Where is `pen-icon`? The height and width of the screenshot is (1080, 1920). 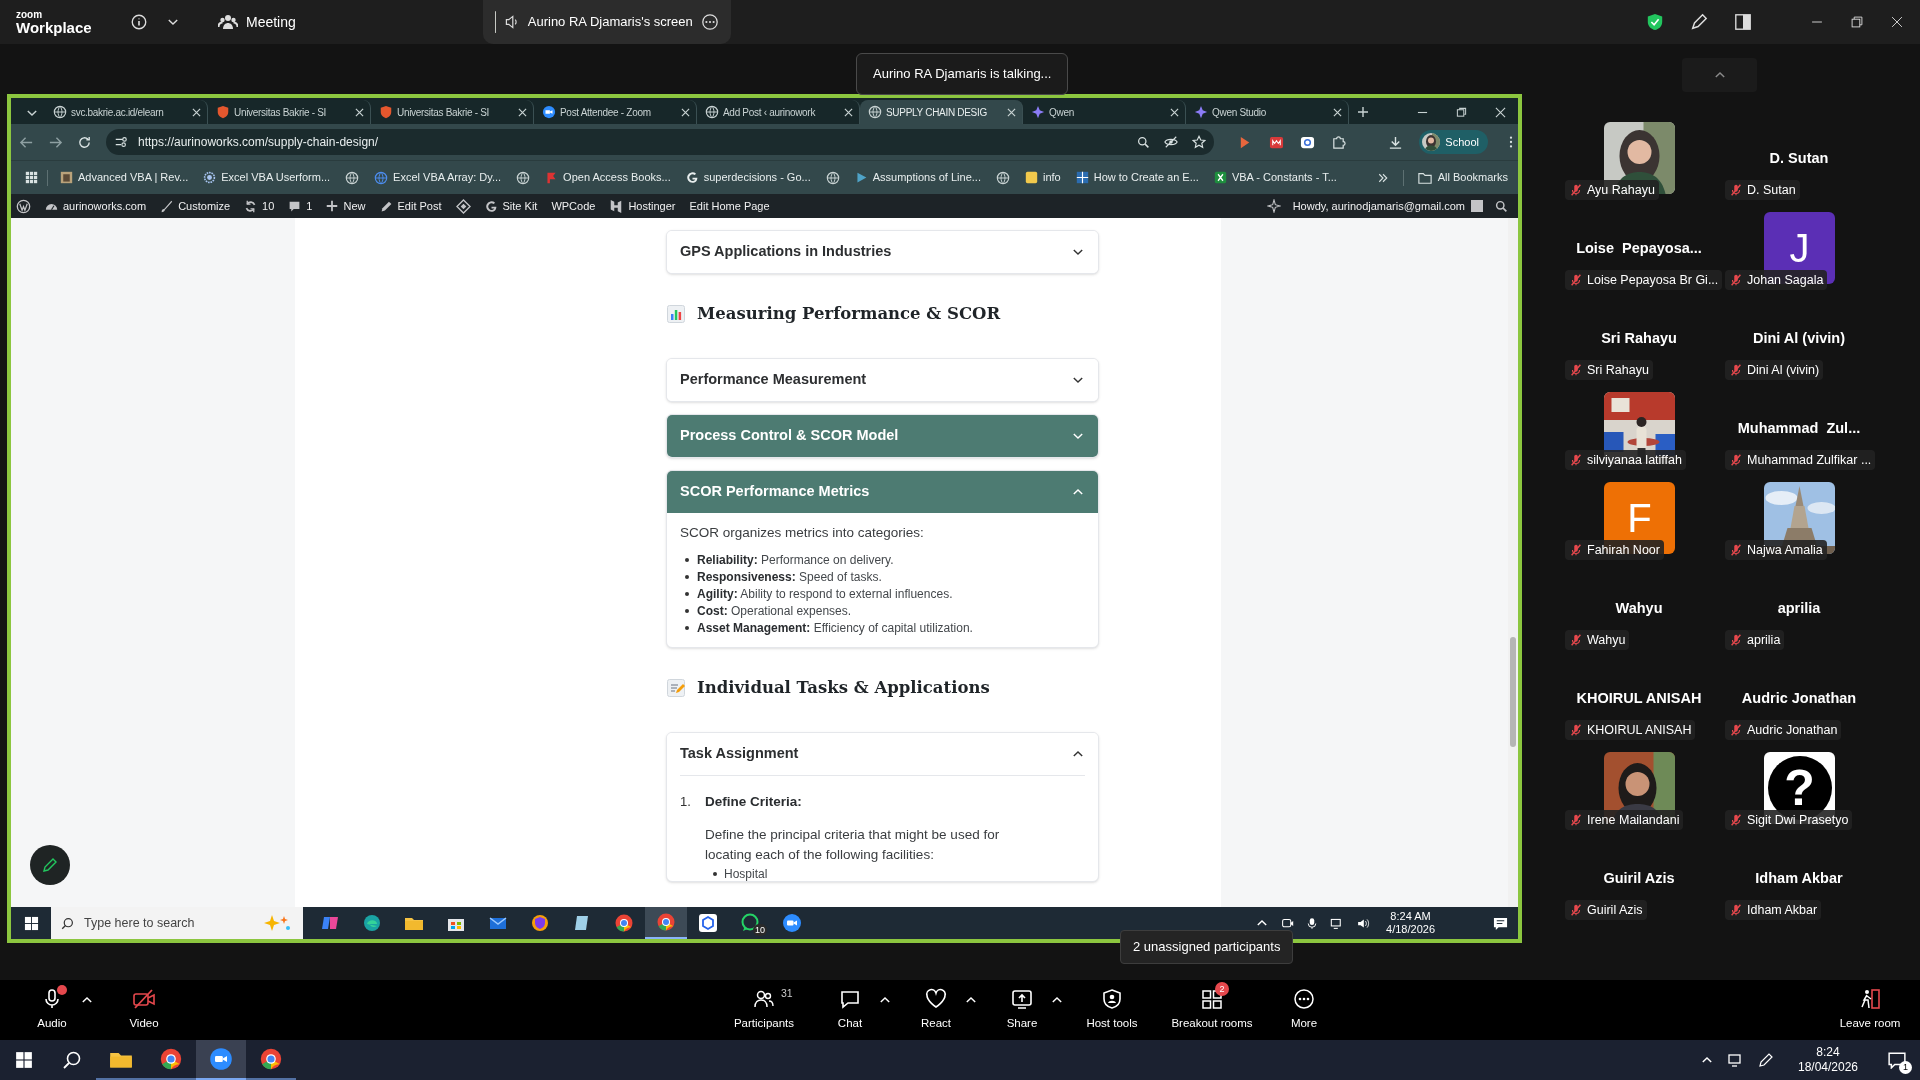
pen-icon is located at coordinates (1766, 1060).